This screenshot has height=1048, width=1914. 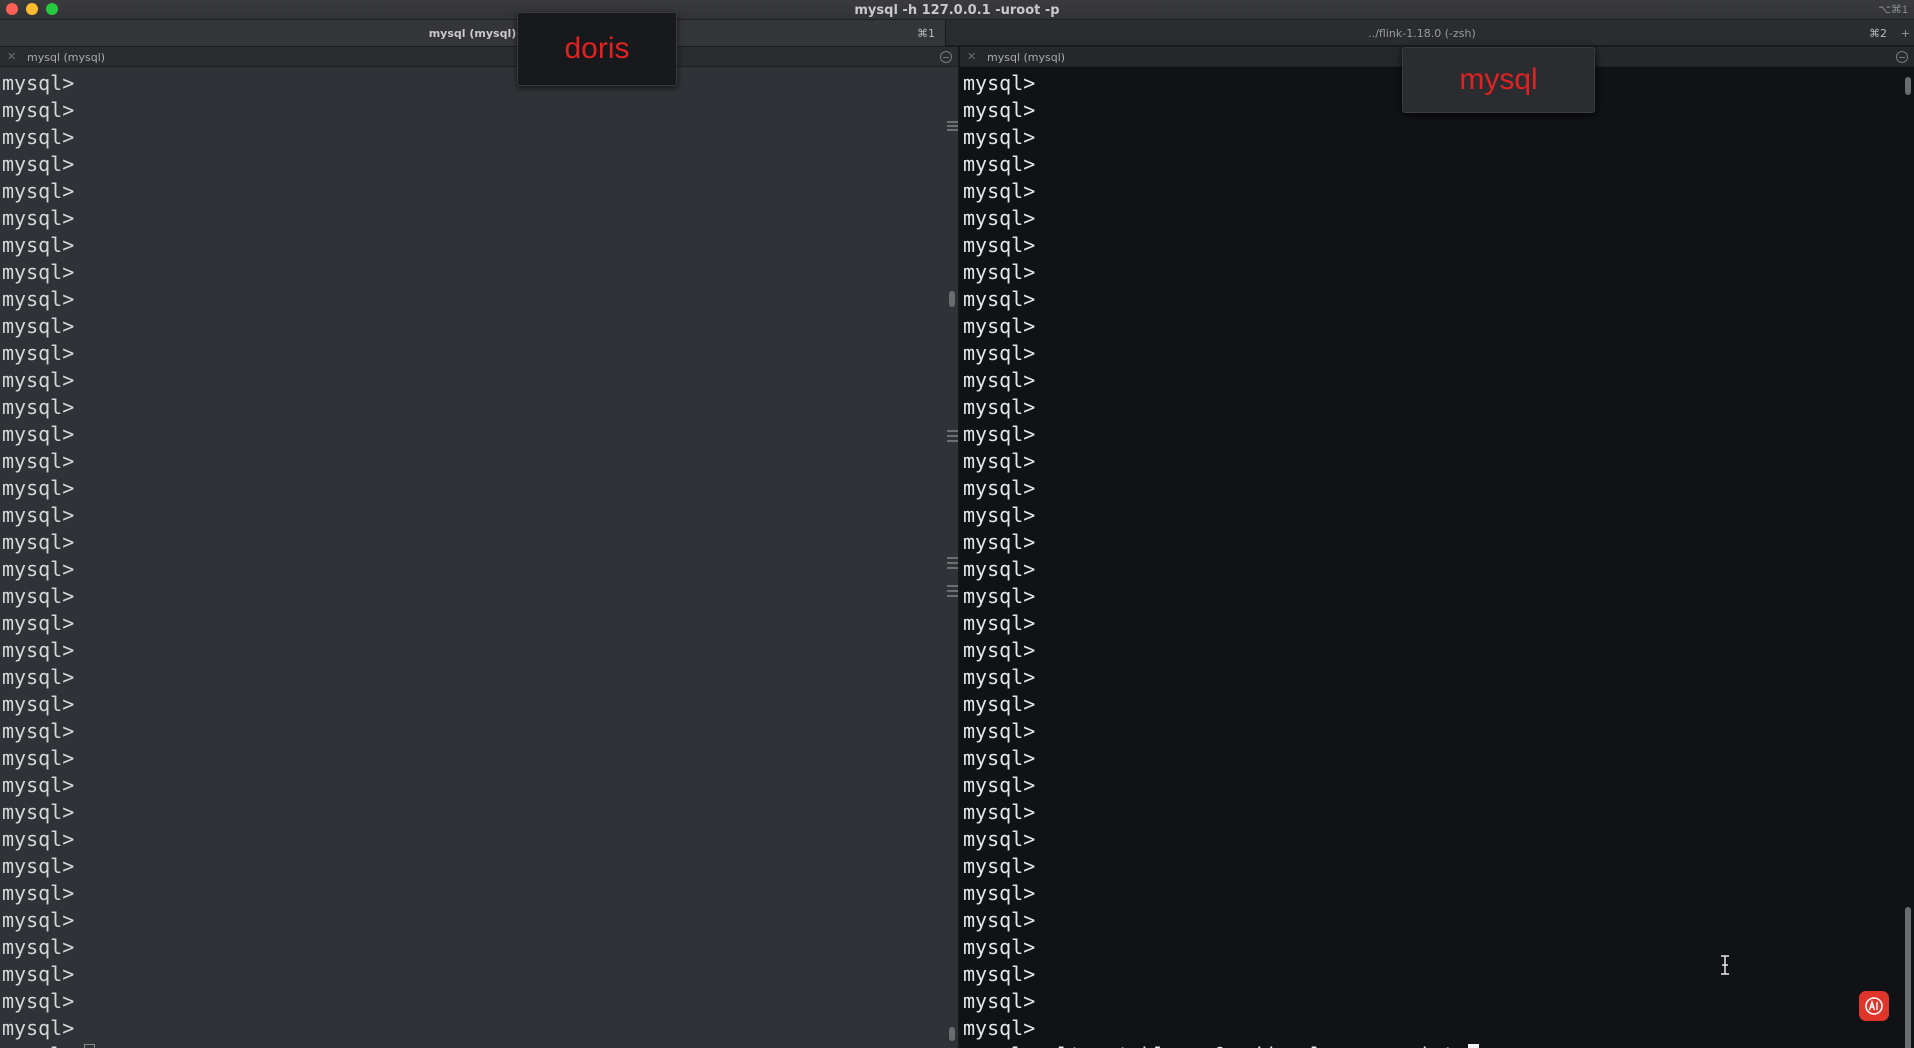 I want to click on tab-flink: ../flink-1.18.0 (-zsh) ⌘2, so click(x=1422, y=33).